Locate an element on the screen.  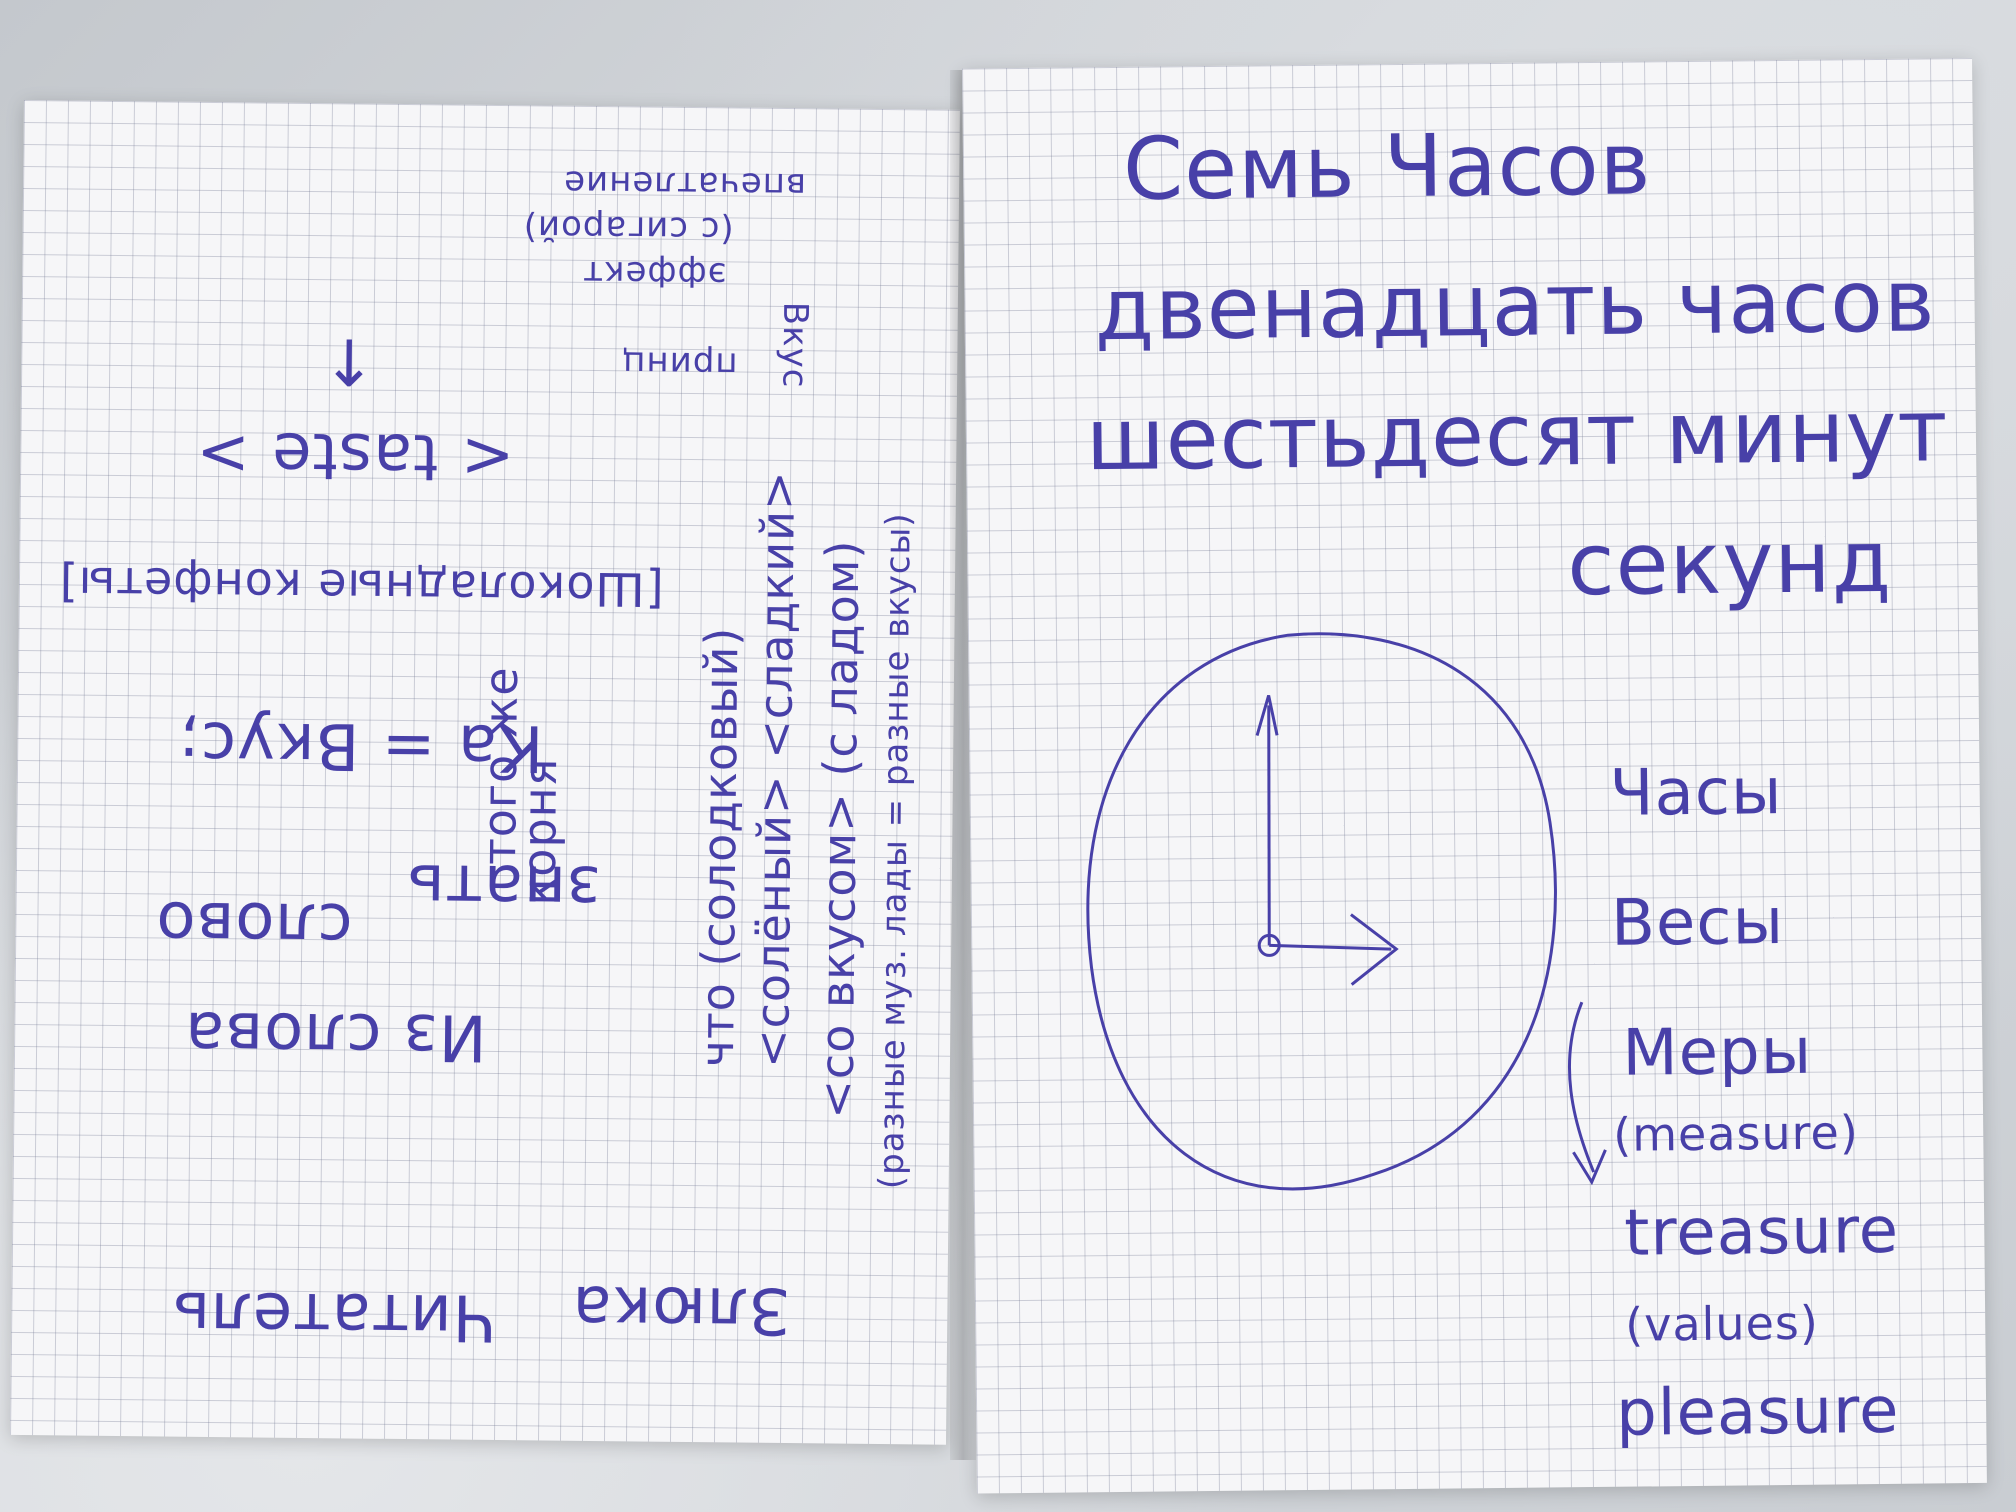
left-note-same: того же is located at coordinates (500, 766).